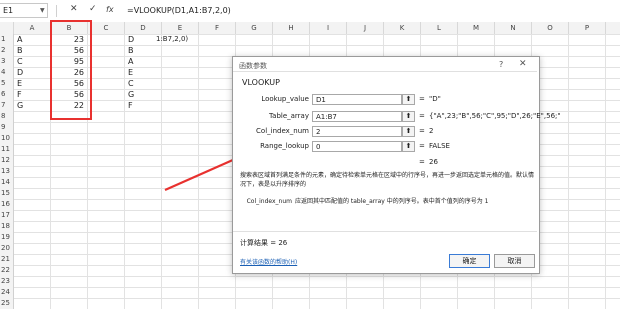  Describe the element at coordinates (495, 116) in the screenshot. I see `arg-result-table-array: {"A",23;"B",56;"C",95;"D",26;"E",56;"` at that location.